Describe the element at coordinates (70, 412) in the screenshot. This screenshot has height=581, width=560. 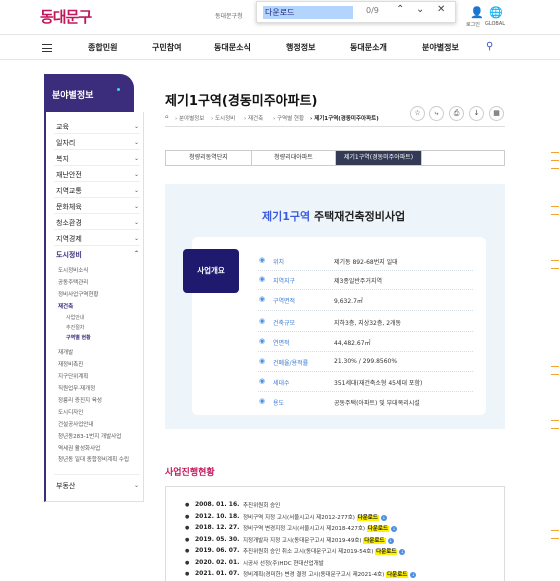
I see `sidebar-subitem: 도시디자인` at that location.